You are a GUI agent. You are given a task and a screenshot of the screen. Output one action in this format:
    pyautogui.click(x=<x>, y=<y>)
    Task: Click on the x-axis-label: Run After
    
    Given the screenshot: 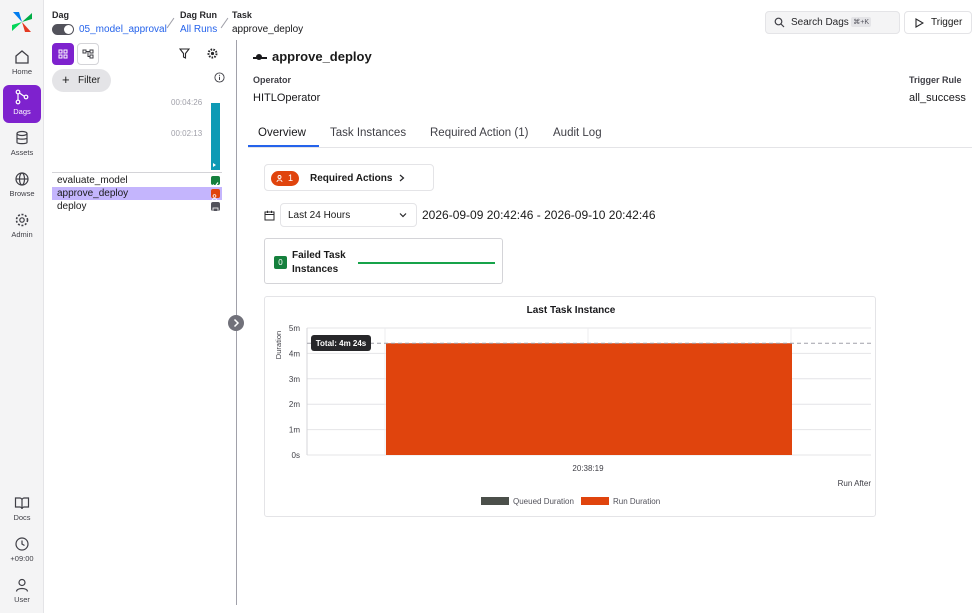 What is the action you would take?
    pyautogui.click(x=855, y=483)
    